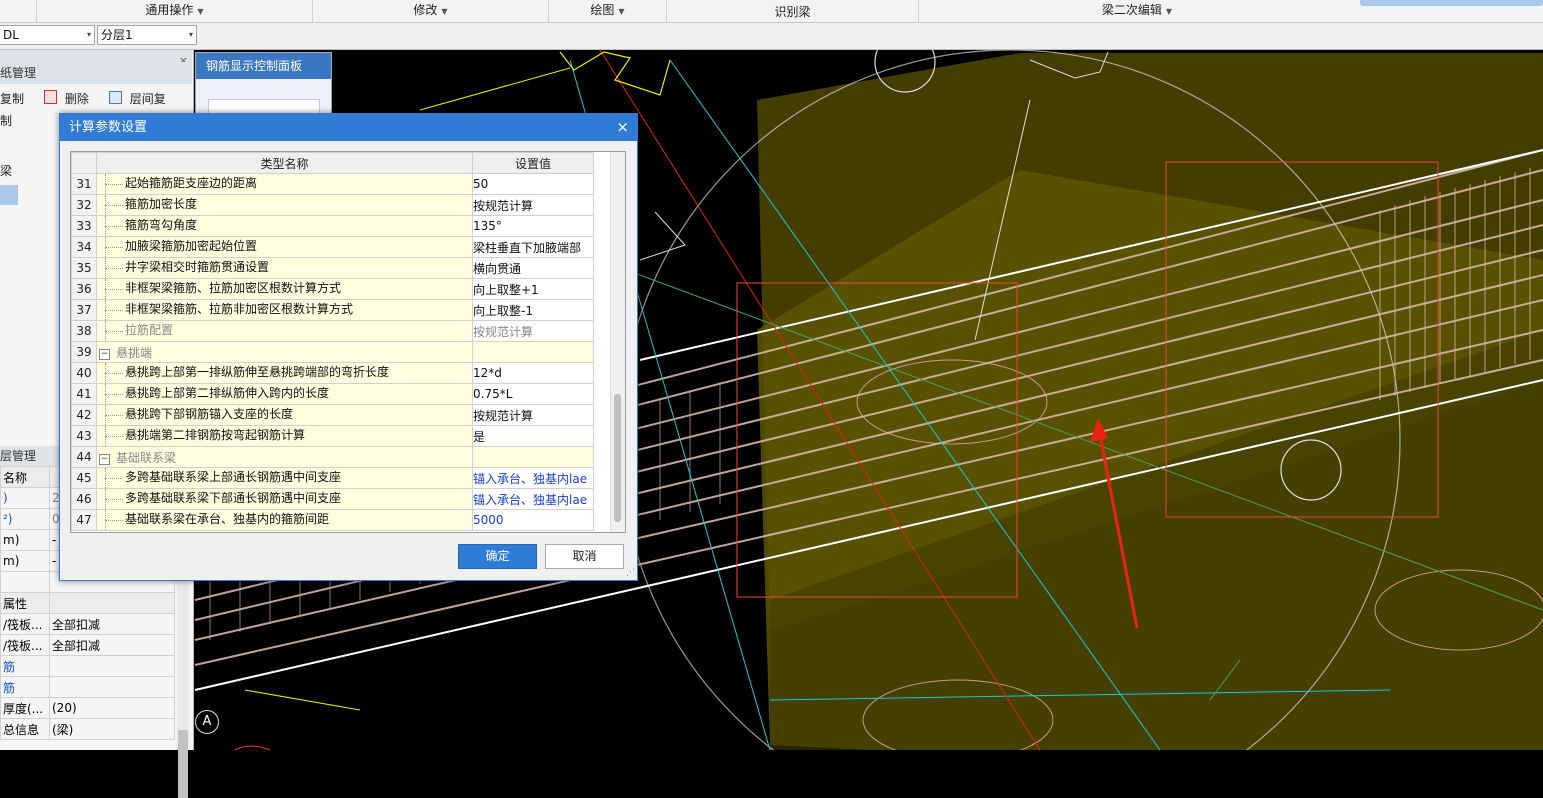 This screenshot has width=1543, height=798. What do you see at coordinates (771, 36) in the screenshot?
I see `toolbar: DL ▾ 分层1 ▾` at bounding box center [771, 36].